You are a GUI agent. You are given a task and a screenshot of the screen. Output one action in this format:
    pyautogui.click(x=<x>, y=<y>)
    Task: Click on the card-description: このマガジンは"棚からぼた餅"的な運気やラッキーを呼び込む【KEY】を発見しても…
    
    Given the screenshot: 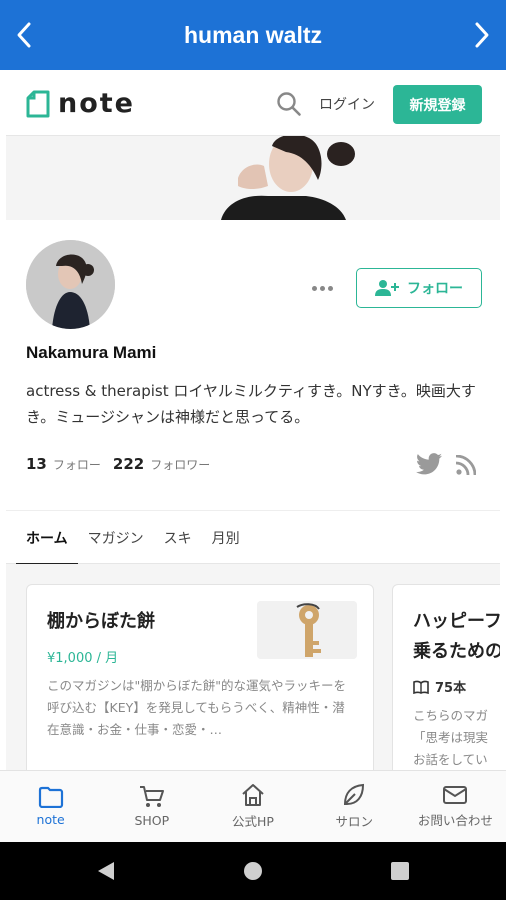 What is the action you would take?
    pyautogui.click(x=197, y=707)
    